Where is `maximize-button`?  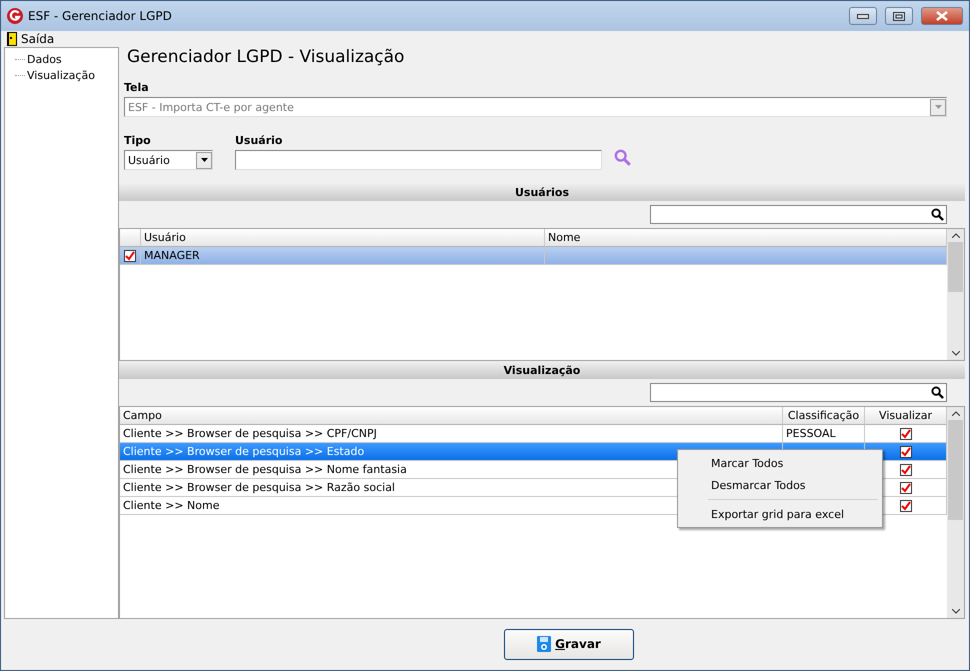 maximize-button is located at coordinates (899, 16).